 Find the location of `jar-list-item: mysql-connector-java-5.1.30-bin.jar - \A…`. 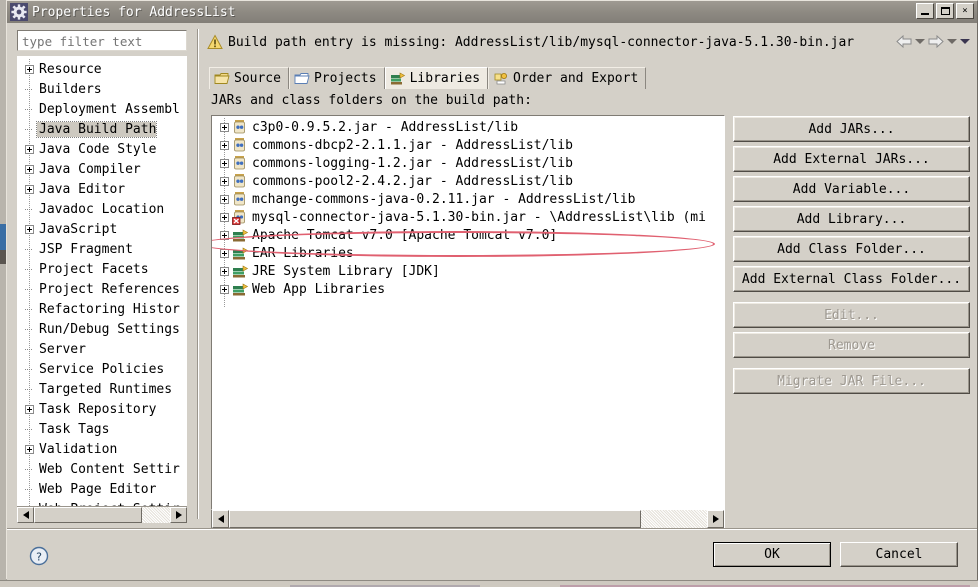

jar-list-item: mysql-connector-java-5.1.30-bin.jar - \A… is located at coordinates (468, 217).